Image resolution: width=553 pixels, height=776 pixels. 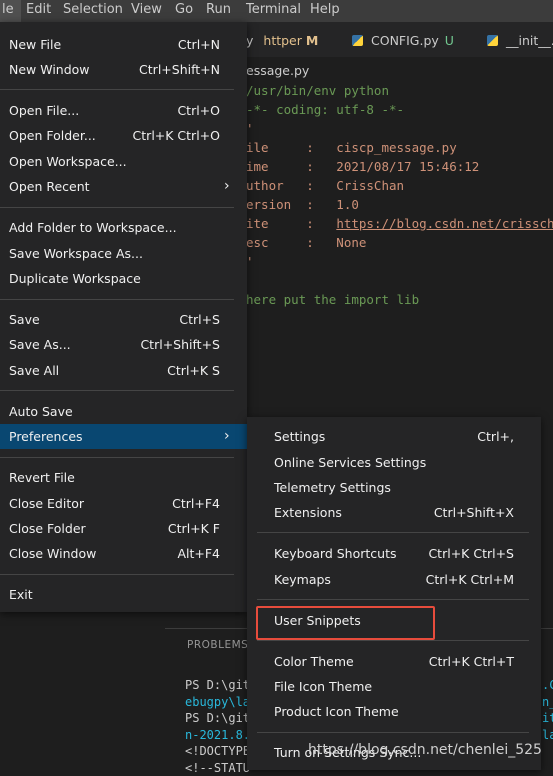 I want to click on menu-item-save-as: Save As...Ctrl+Shift+S, so click(x=123, y=344).